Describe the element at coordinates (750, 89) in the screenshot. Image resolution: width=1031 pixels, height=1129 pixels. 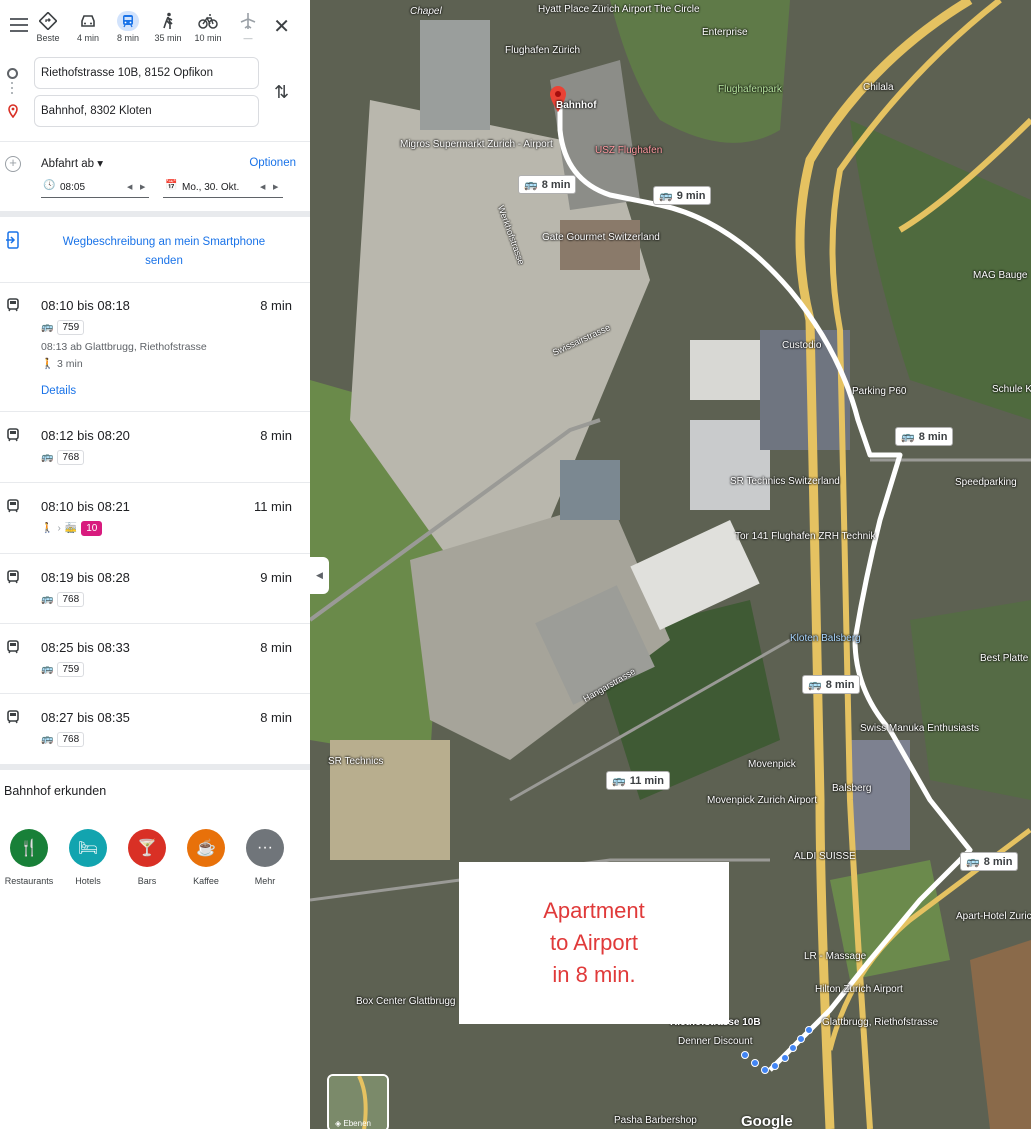
I see `map-label: Flughafenpark` at that location.